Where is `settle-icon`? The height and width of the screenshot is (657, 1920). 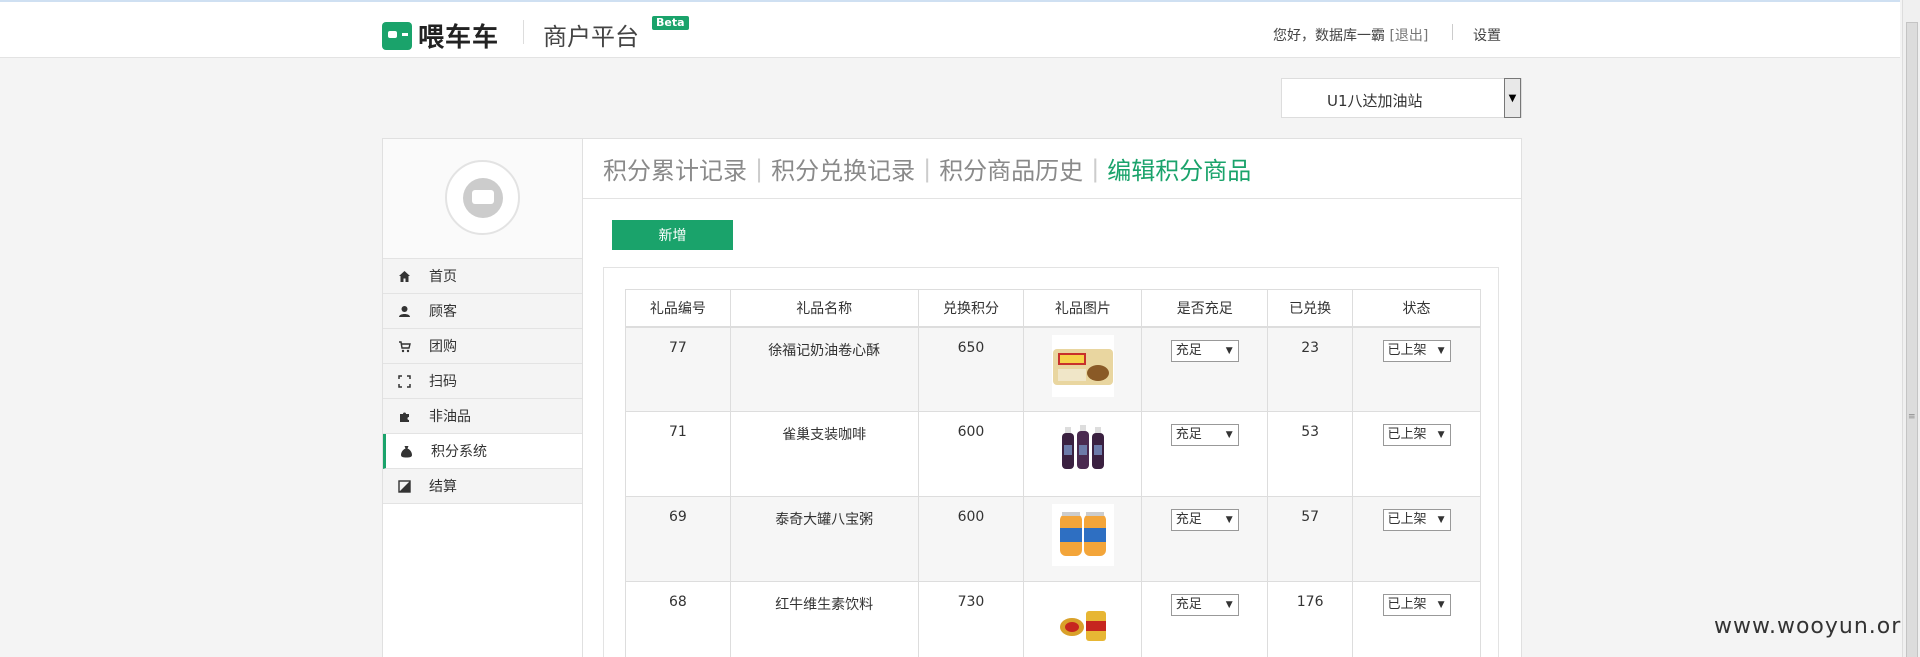
settle-icon is located at coordinates (404, 486).